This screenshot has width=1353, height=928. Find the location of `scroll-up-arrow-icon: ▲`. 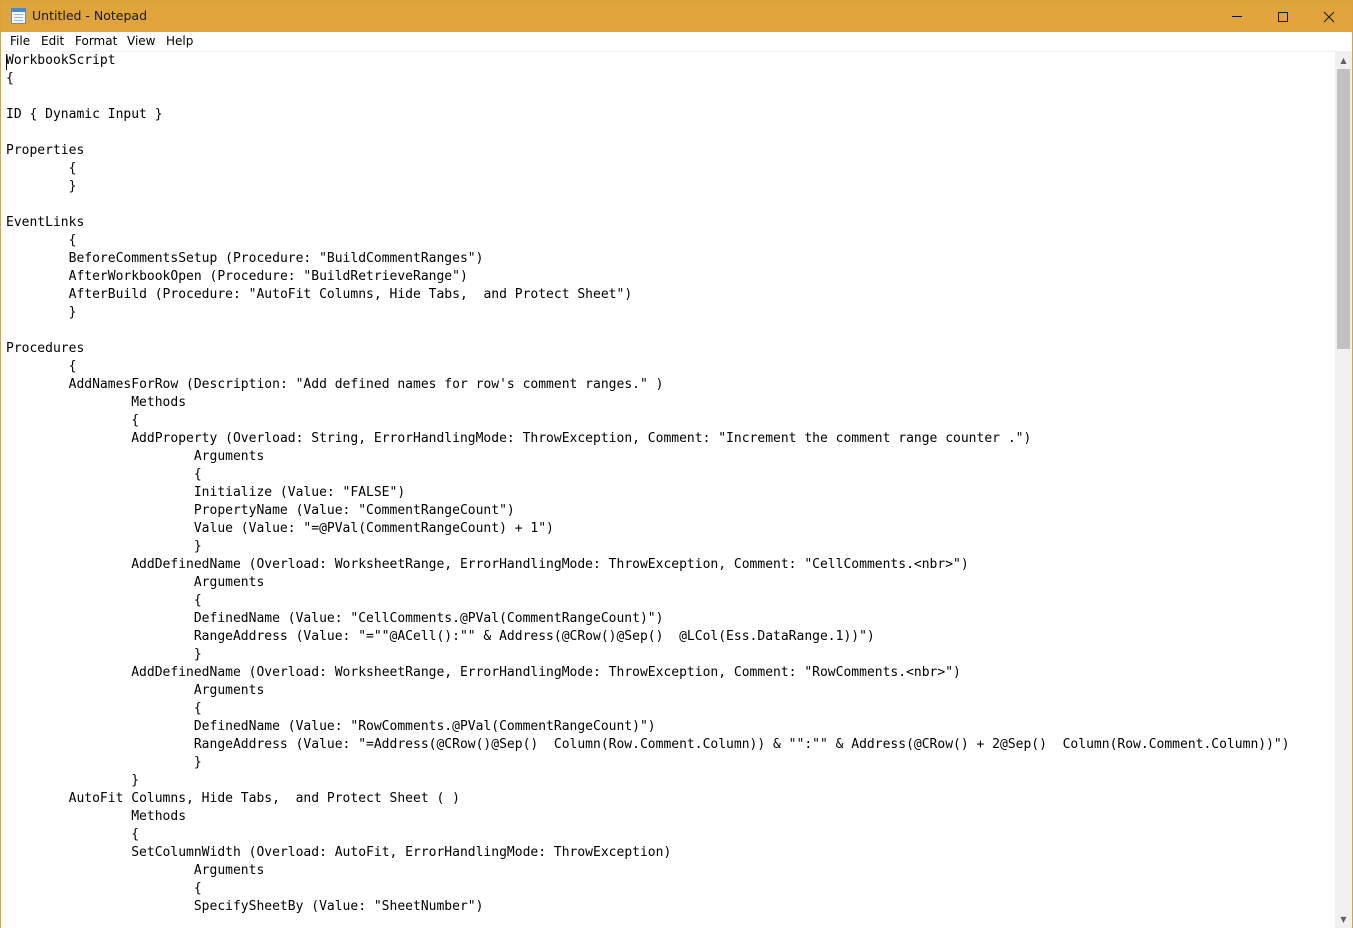

scroll-up-arrow-icon: ▲ is located at coordinates (1343, 60).